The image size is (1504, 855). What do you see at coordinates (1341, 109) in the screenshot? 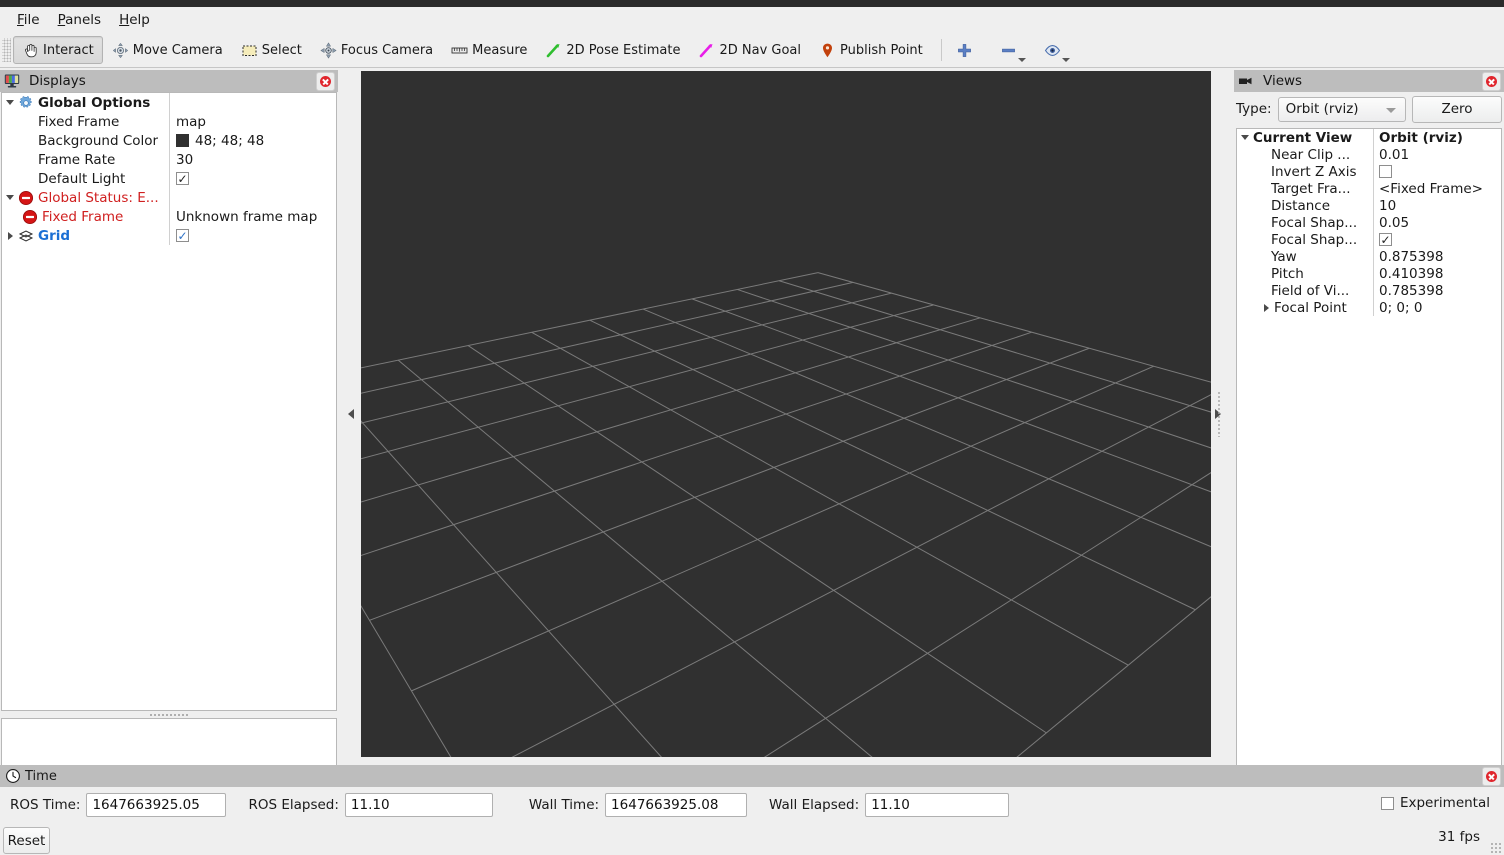
I see `view-type-select: Orbit (rviz)` at bounding box center [1341, 109].